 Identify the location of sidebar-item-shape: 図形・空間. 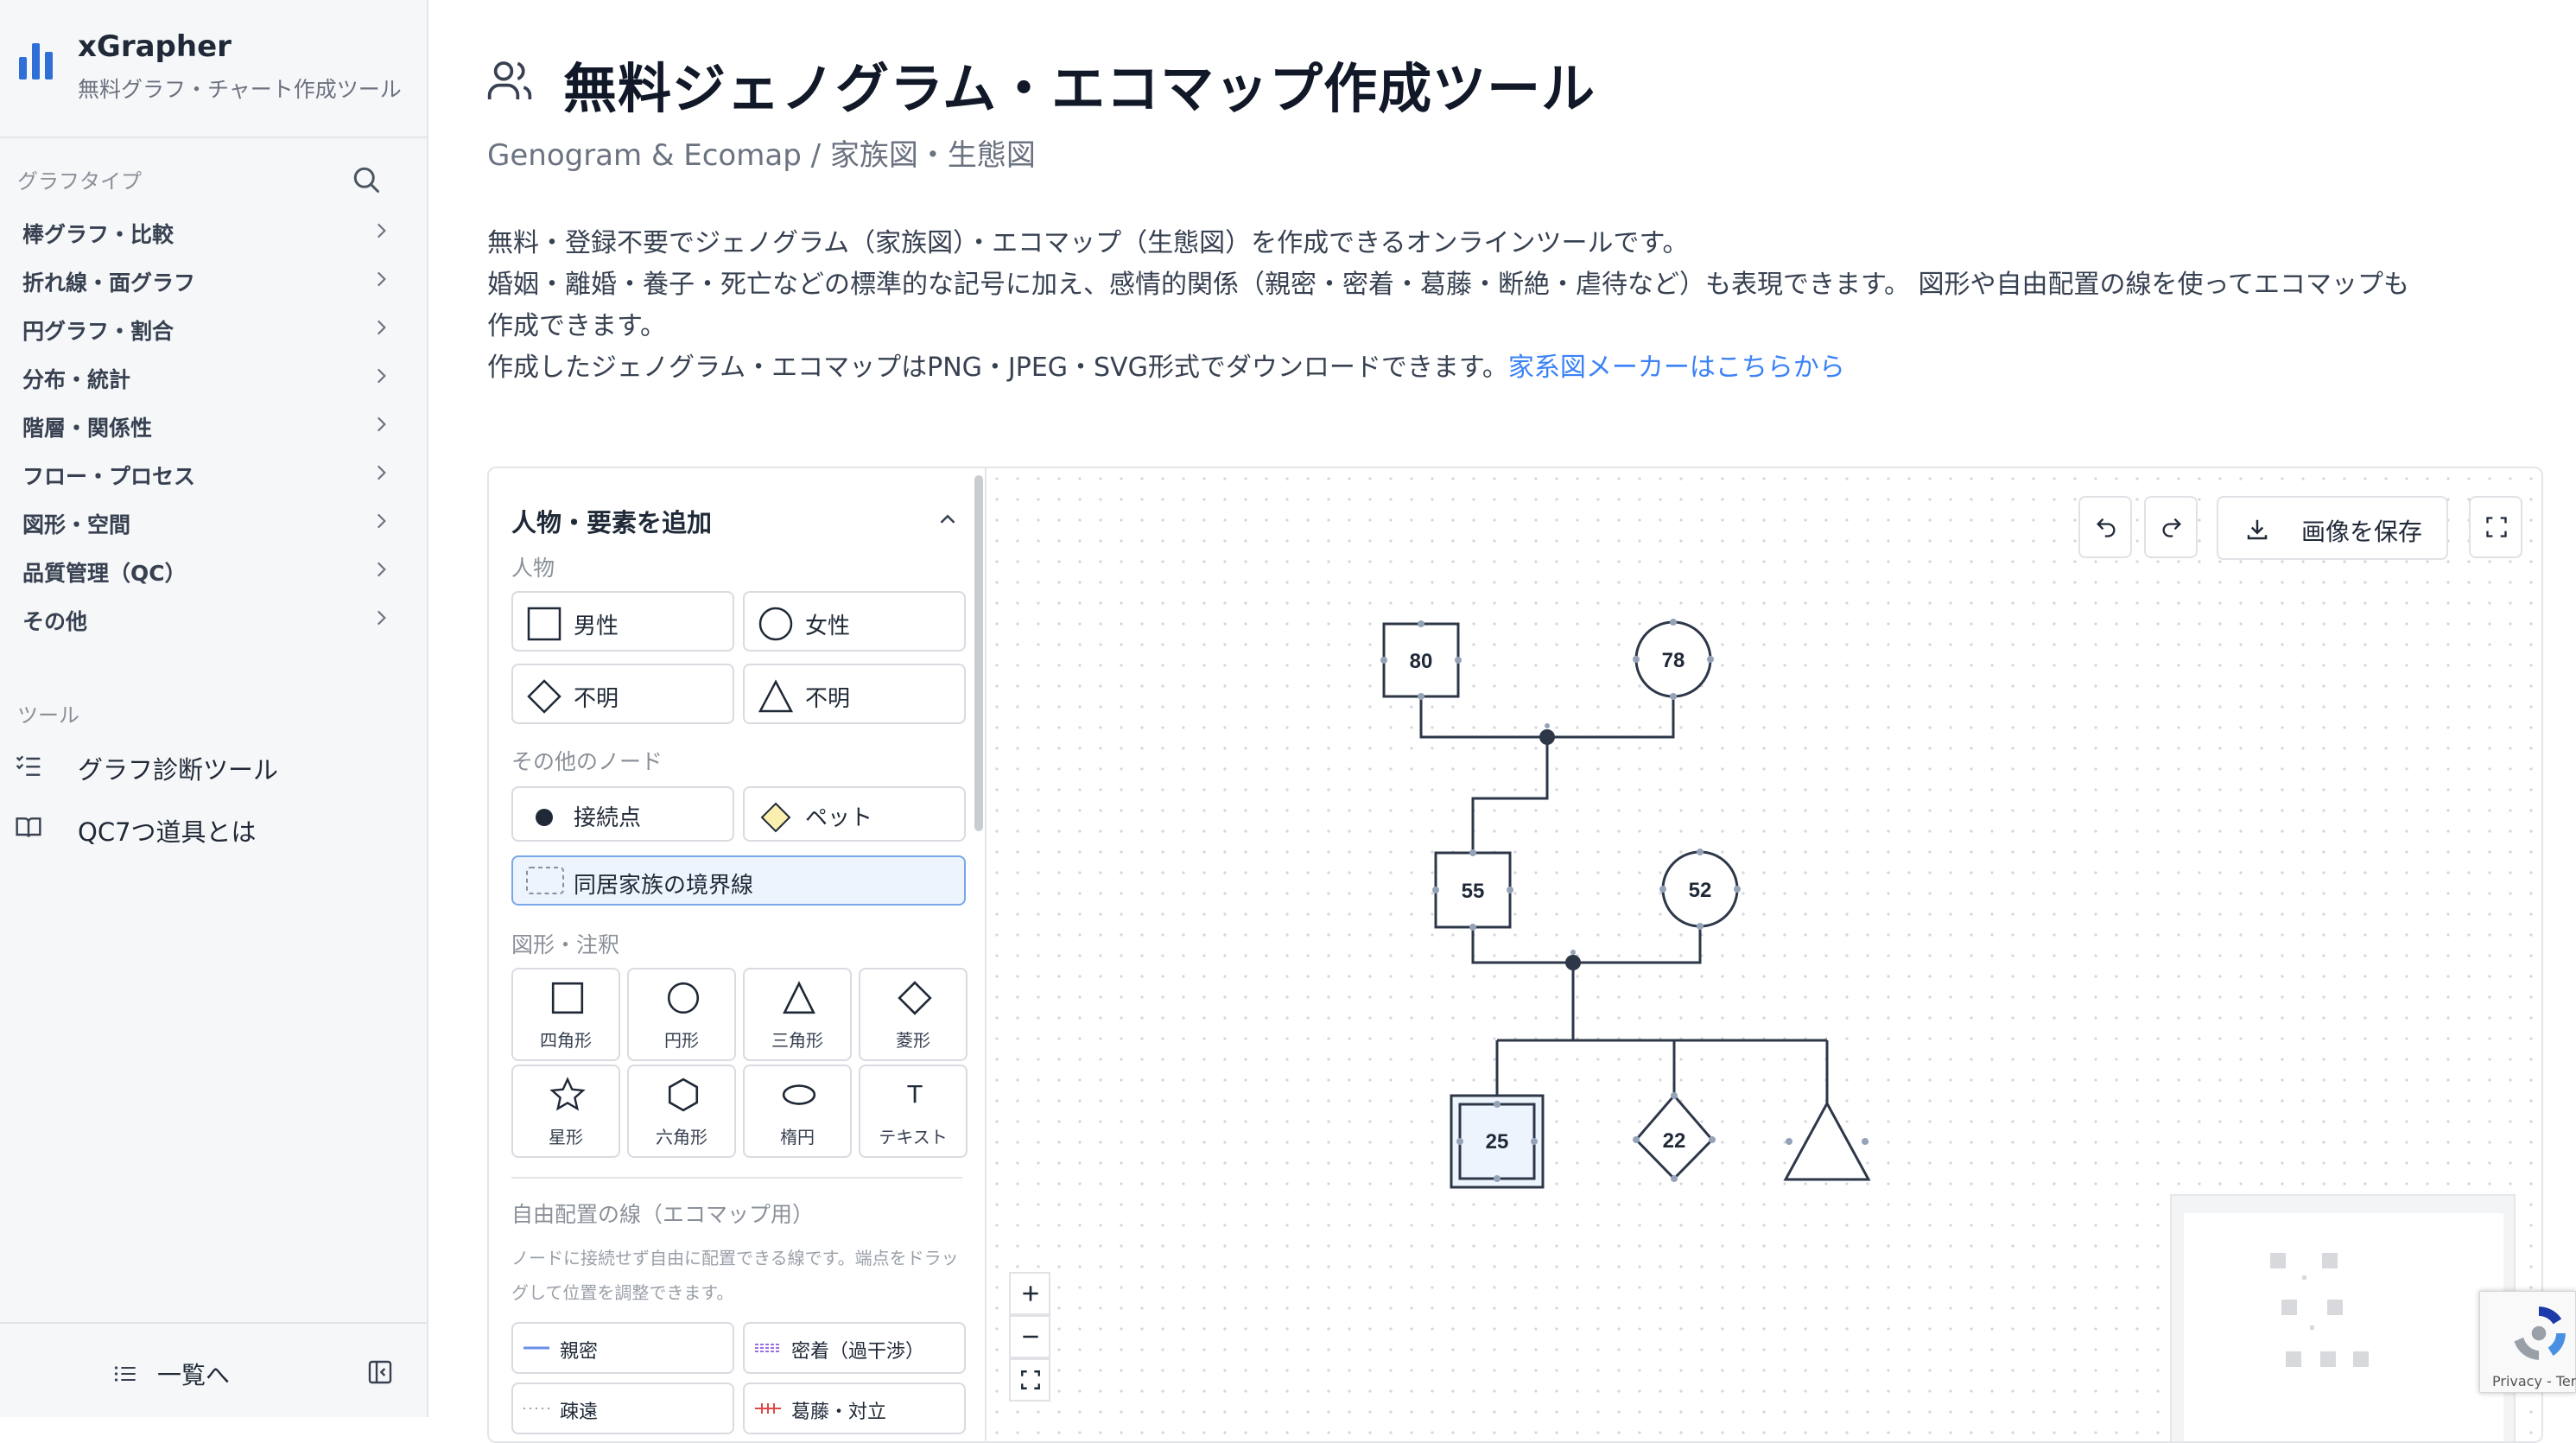
(213, 522).